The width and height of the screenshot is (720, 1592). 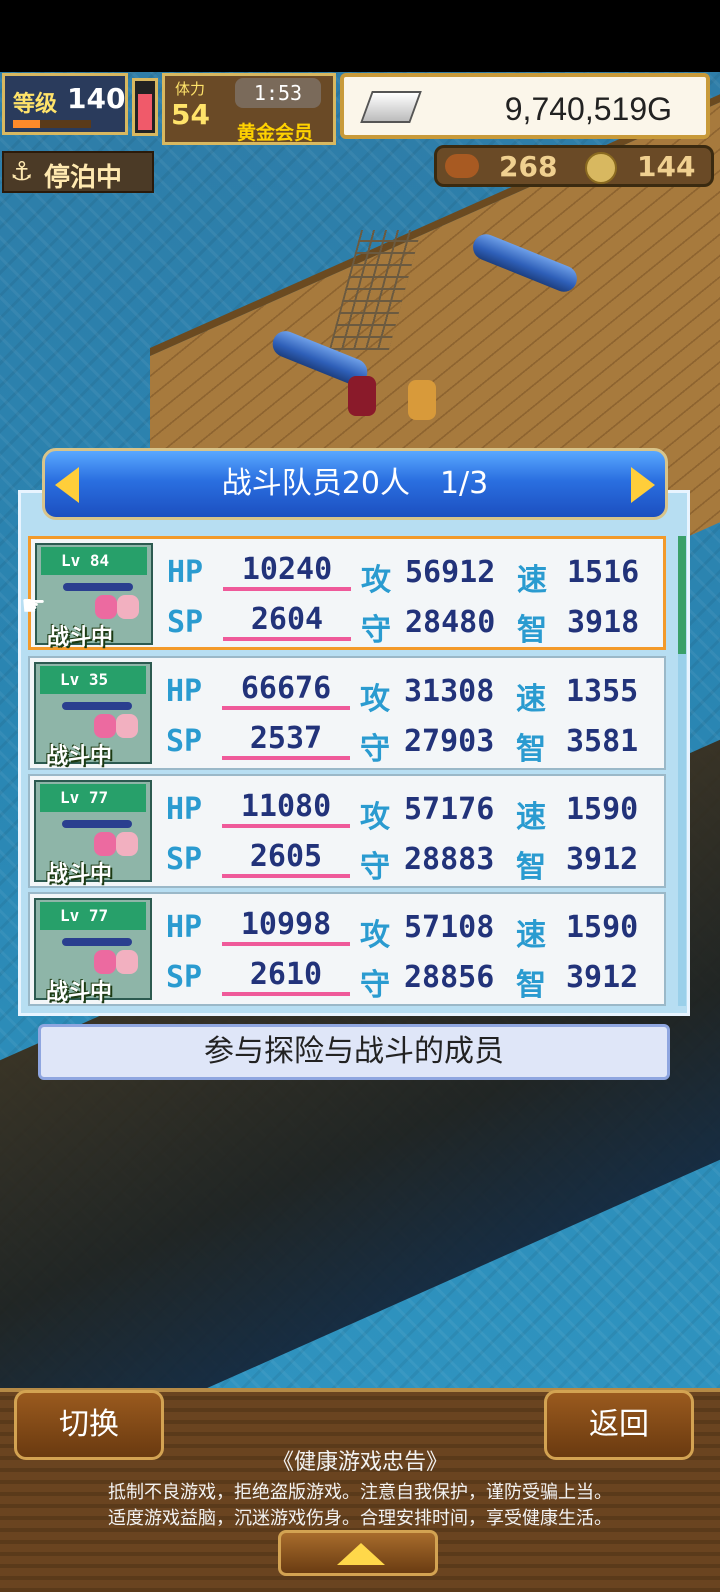 I want to click on health-notice-line1: 抵制不良游戏，拒绝盗版游戏。注意自我保护，谨防受骗上当。, so click(x=360, y=1492).